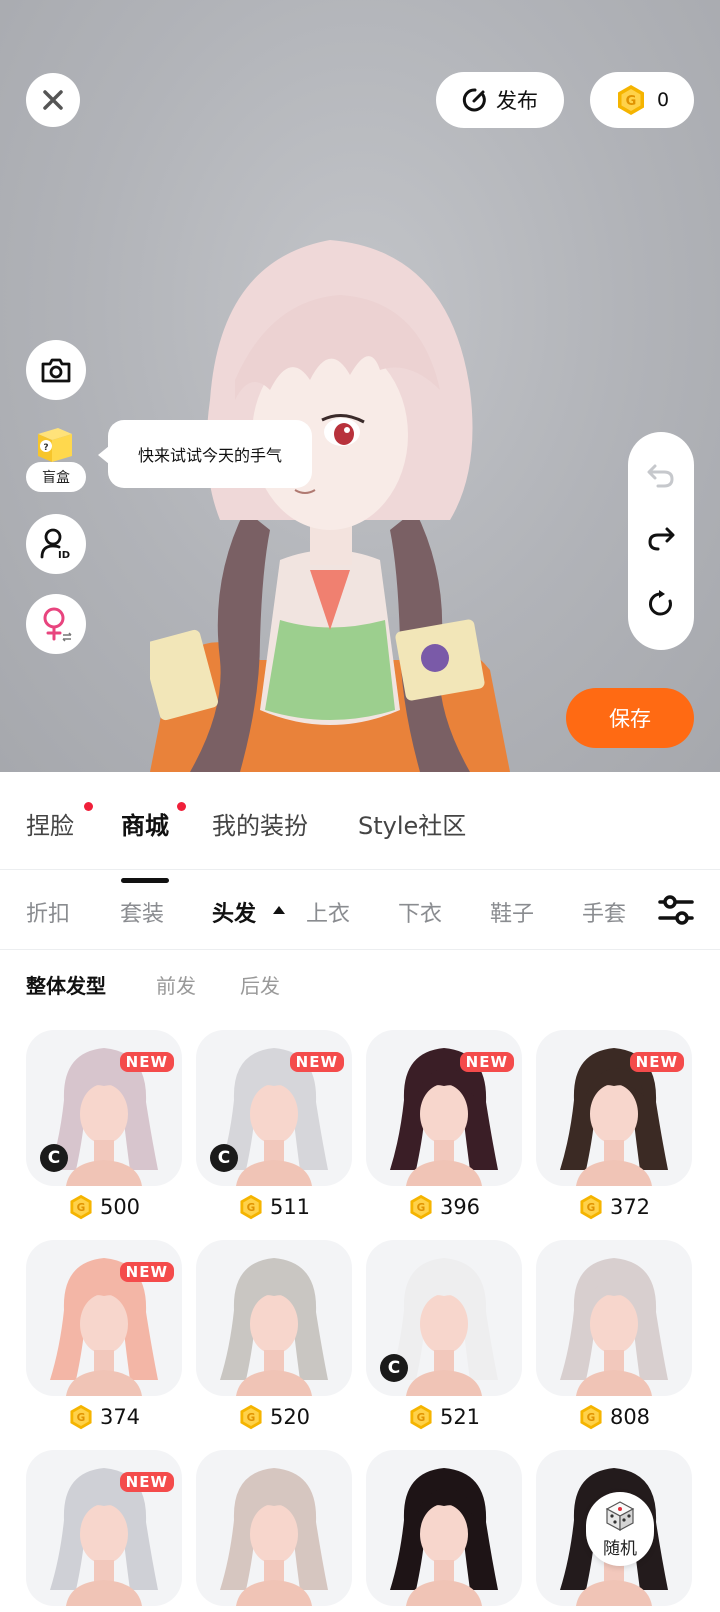 Image resolution: width=720 pixels, height=1612 pixels. Describe the element at coordinates (48, 912) in the screenshot. I see `category-discount: 折扣` at that location.